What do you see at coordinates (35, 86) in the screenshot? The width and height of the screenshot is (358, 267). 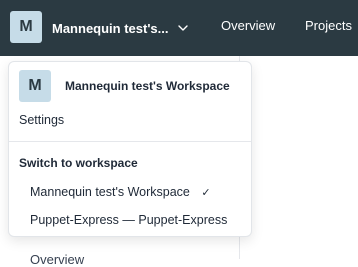 I see `dropdown-workspace-avatar: M` at bounding box center [35, 86].